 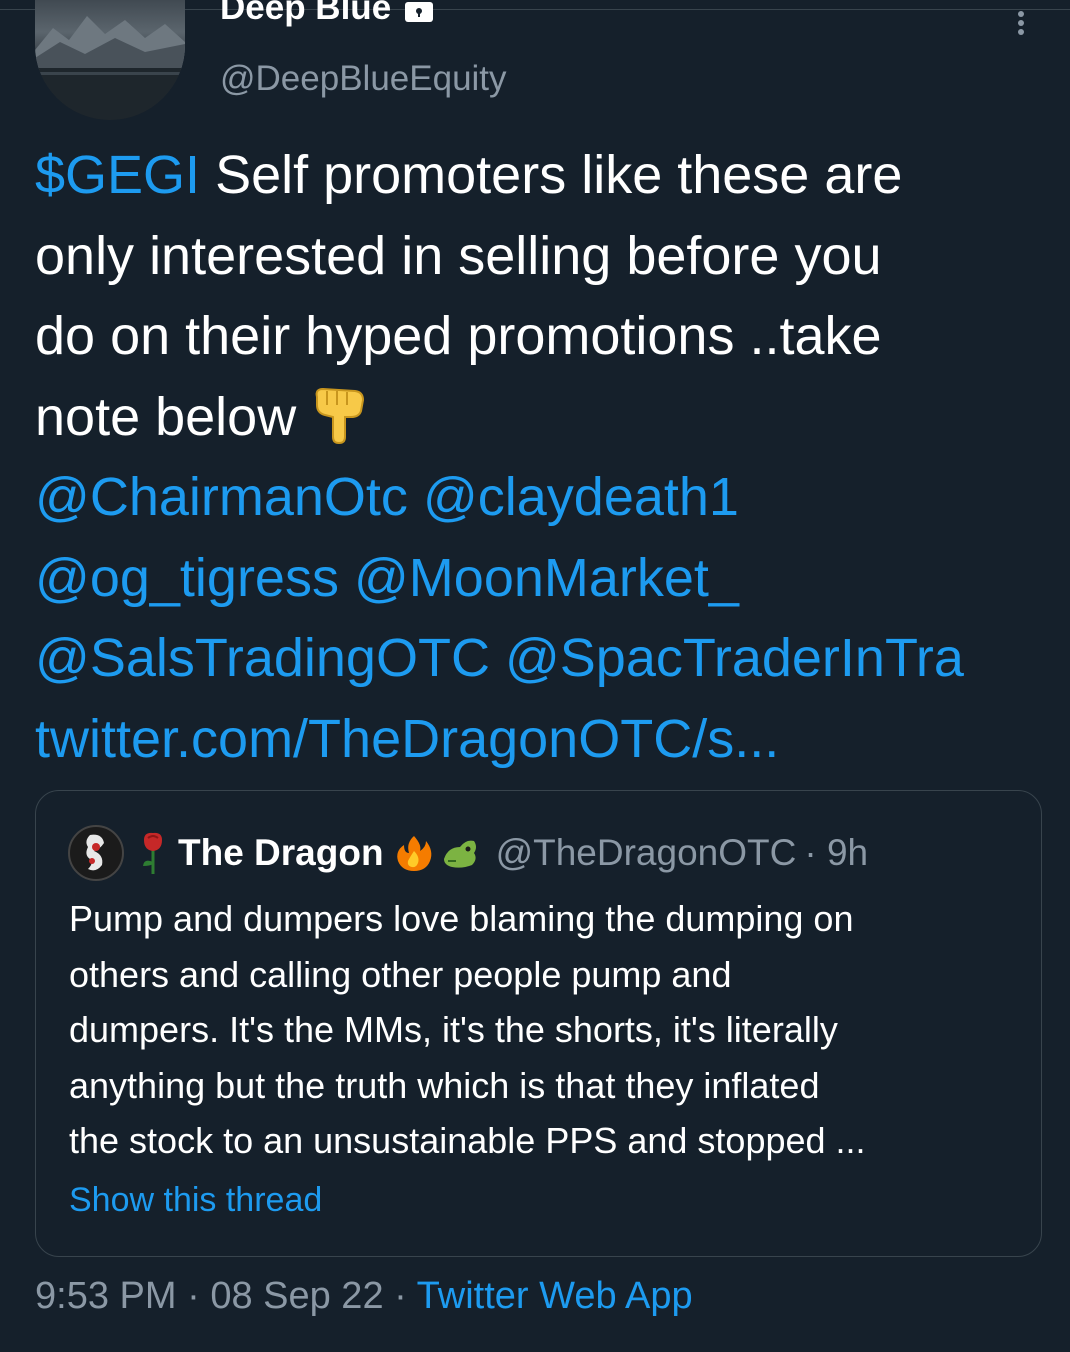 What do you see at coordinates (262, 658) in the screenshot?
I see `mention-link: @SalsTradingOTC` at bounding box center [262, 658].